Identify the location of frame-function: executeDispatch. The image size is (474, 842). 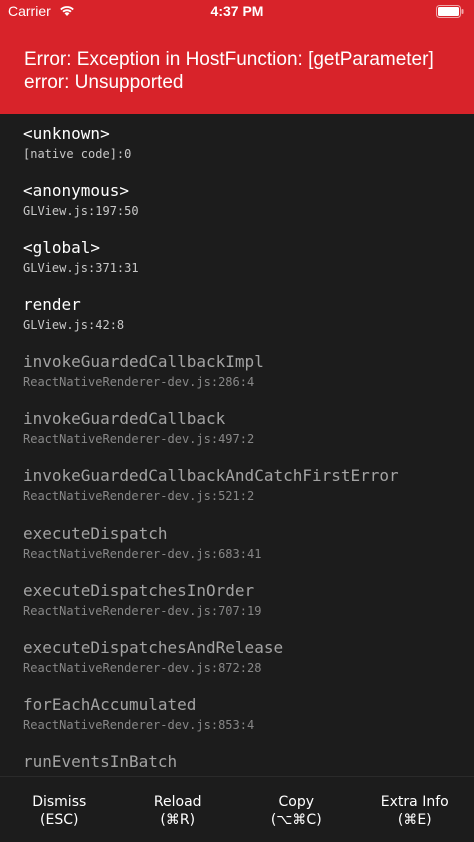
(95, 533).